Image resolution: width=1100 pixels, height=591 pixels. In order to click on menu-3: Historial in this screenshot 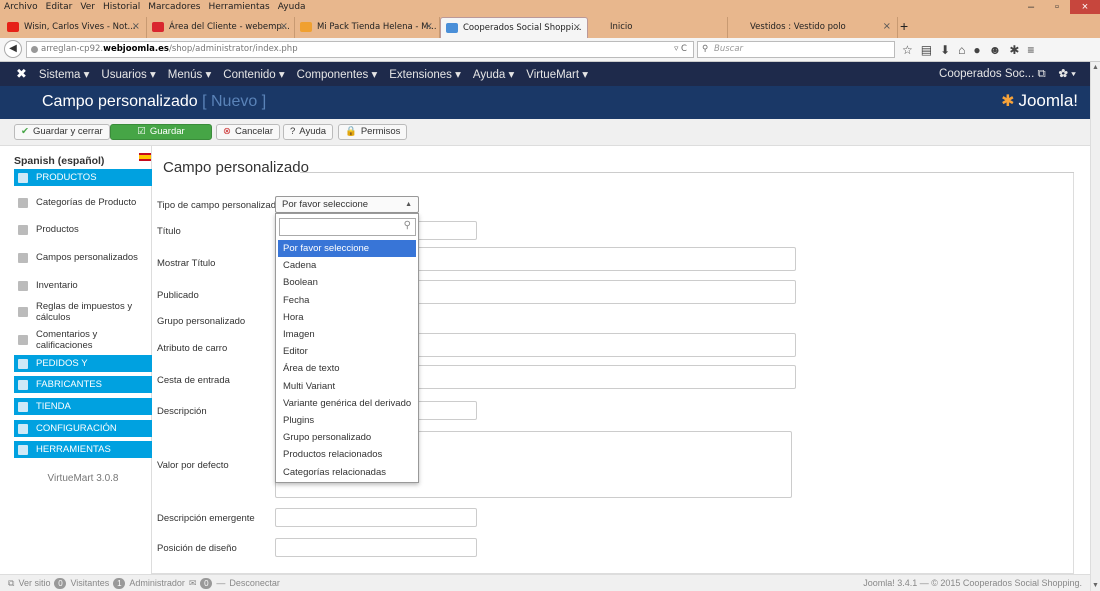, I will do `click(121, 7)`.